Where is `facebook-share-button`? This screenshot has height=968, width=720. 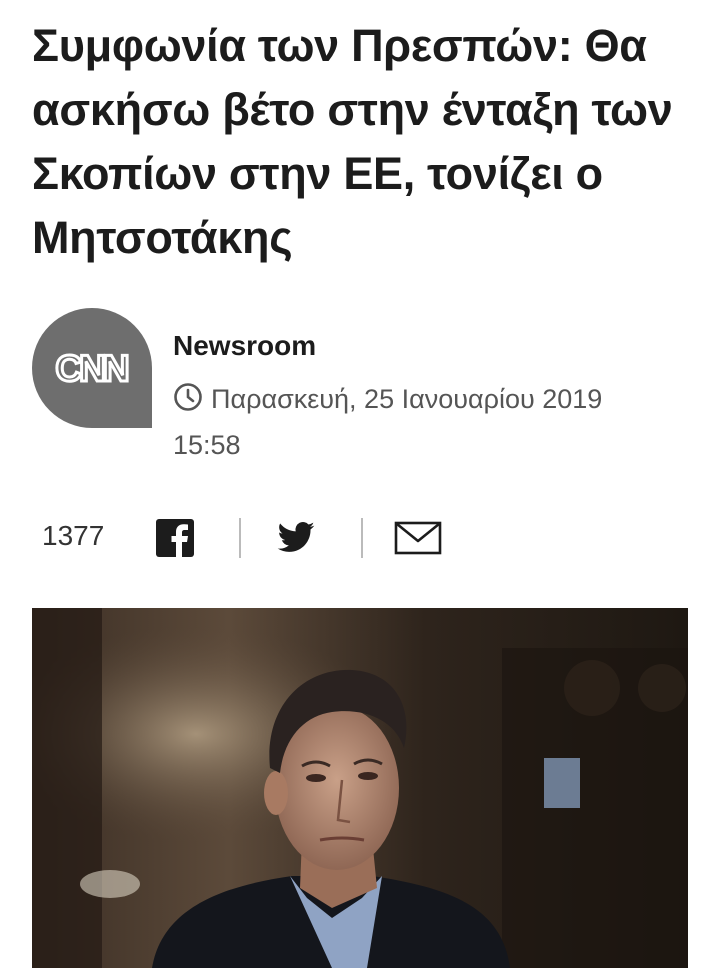 facebook-share-button is located at coordinates (174, 538).